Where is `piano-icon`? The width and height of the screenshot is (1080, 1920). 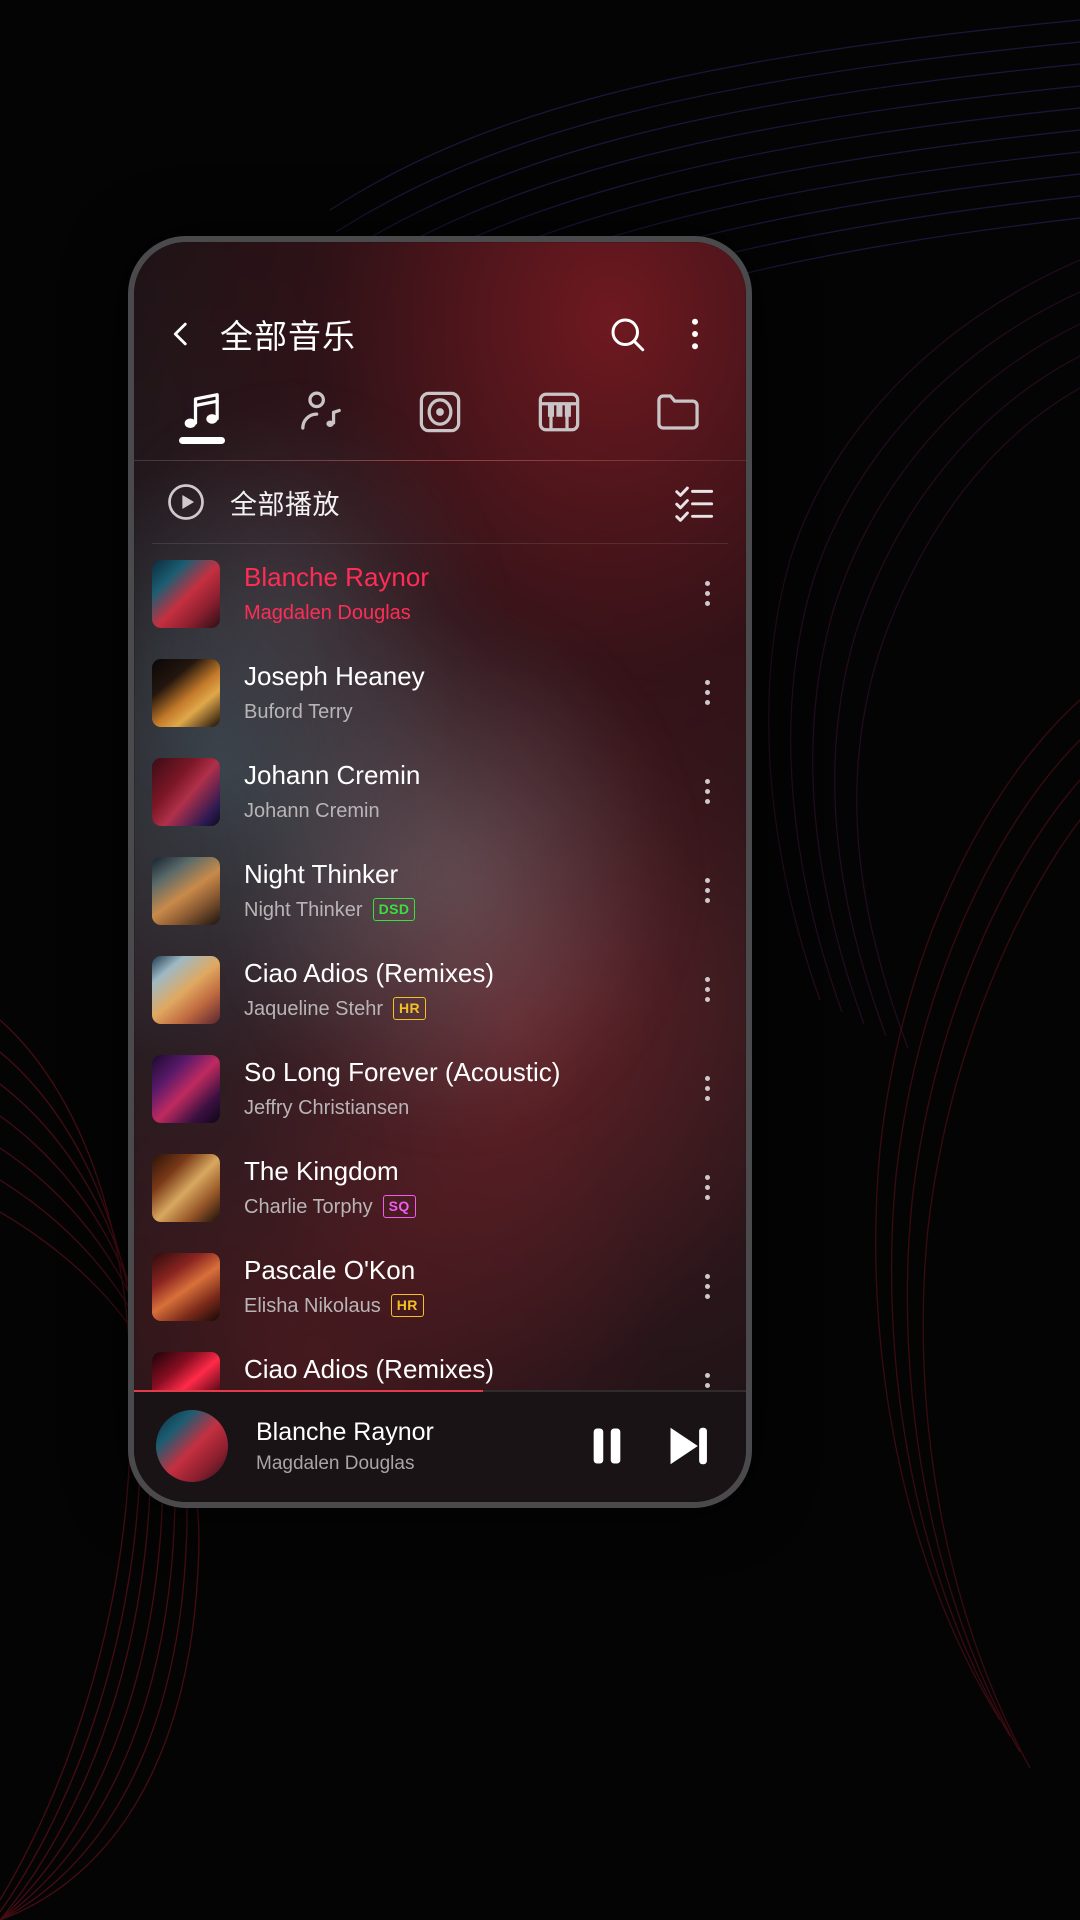
piano-icon is located at coordinates (559, 412).